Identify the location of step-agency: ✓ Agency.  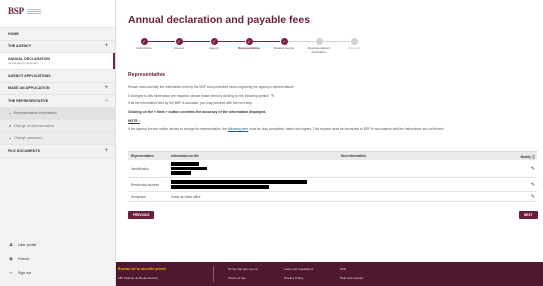
(214, 44).